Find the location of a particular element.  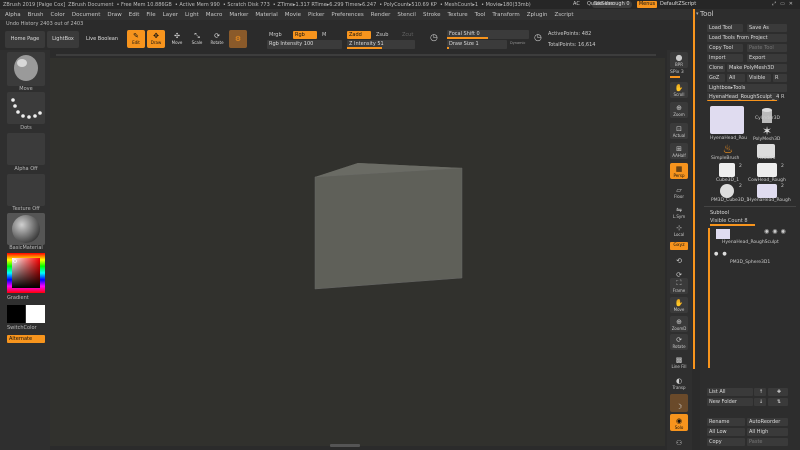

rgb-intensity-slider: Rgb Intensity 100 is located at coordinates (304, 44).